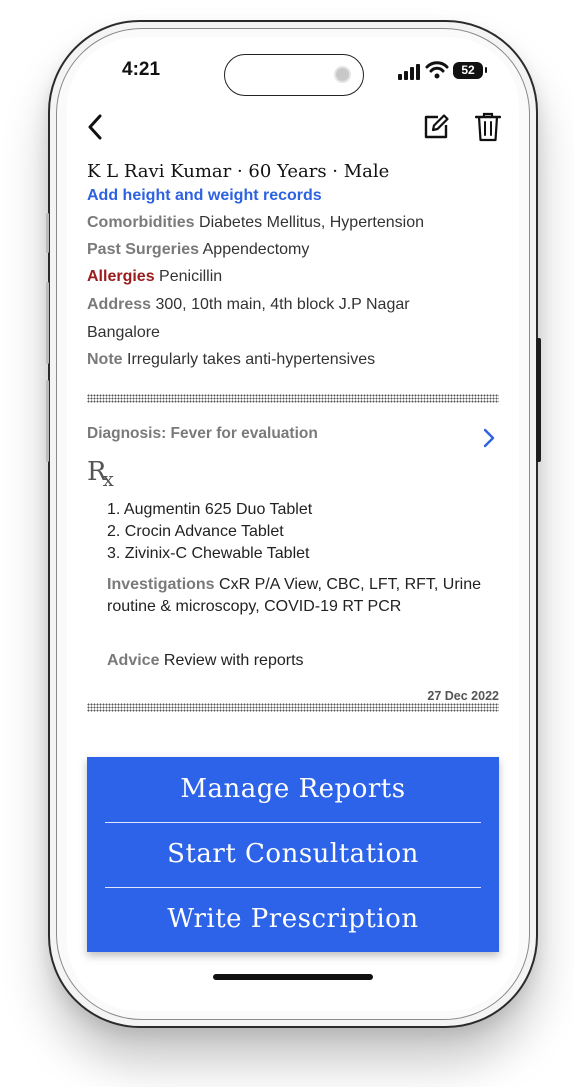 Image resolution: width=574 pixels, height=1087 pixels. I want to click on chevron-left-icon, so click(95, 127).